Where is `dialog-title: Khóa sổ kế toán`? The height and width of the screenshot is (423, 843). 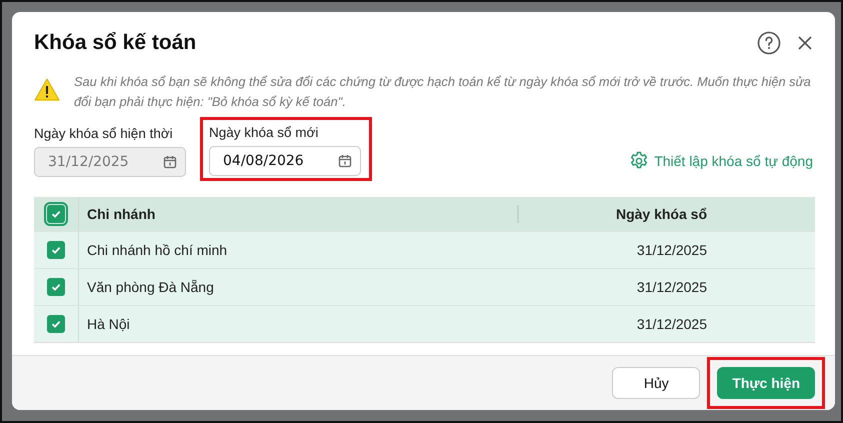 dialog-title: Khóa sổ kế toán is located at coordinates (116, 43).